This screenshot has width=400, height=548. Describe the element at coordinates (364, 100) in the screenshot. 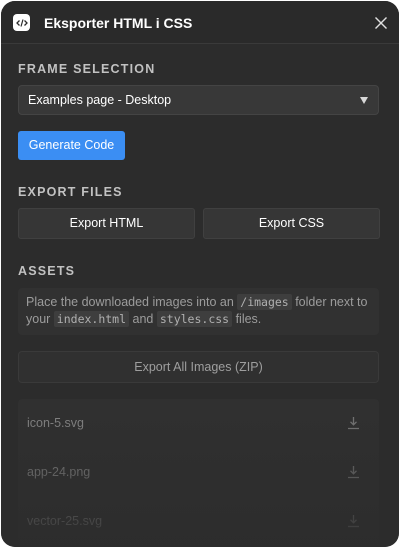

I see `dropdown-arrow-icon` at that location.